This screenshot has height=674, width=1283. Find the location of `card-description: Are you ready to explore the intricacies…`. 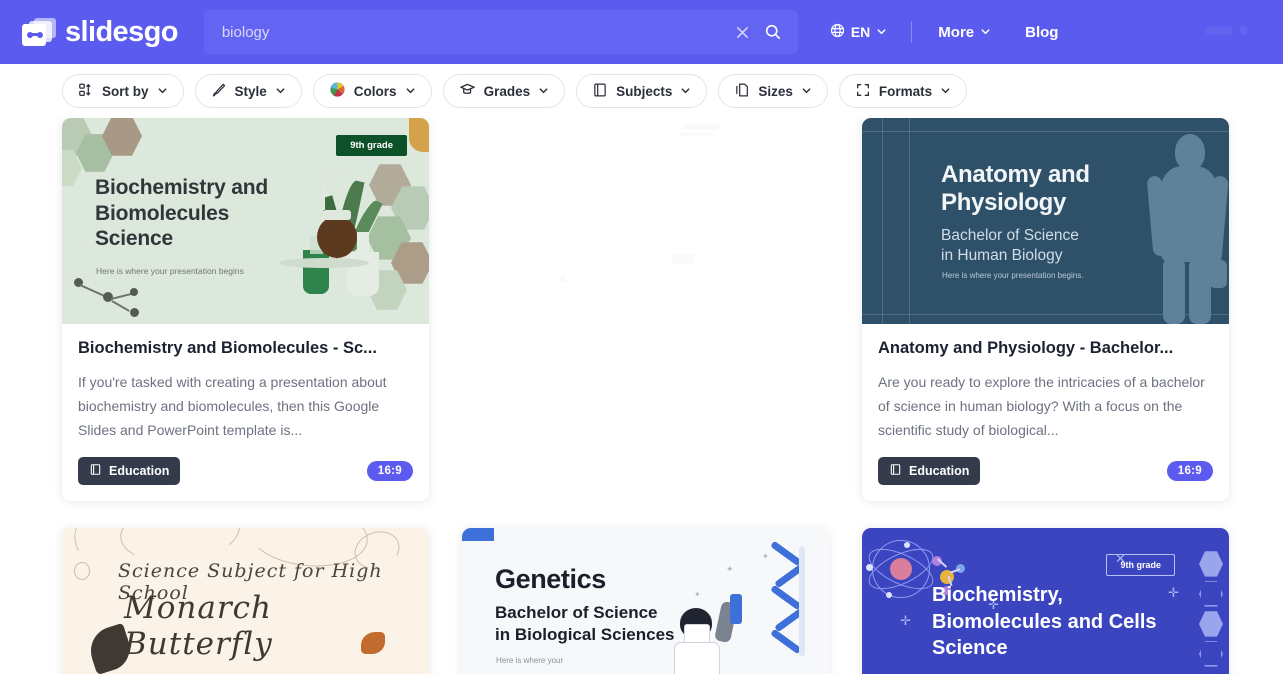

card-description: Are you ready to explore the intricacies… is located at coordinates (1041, 406).